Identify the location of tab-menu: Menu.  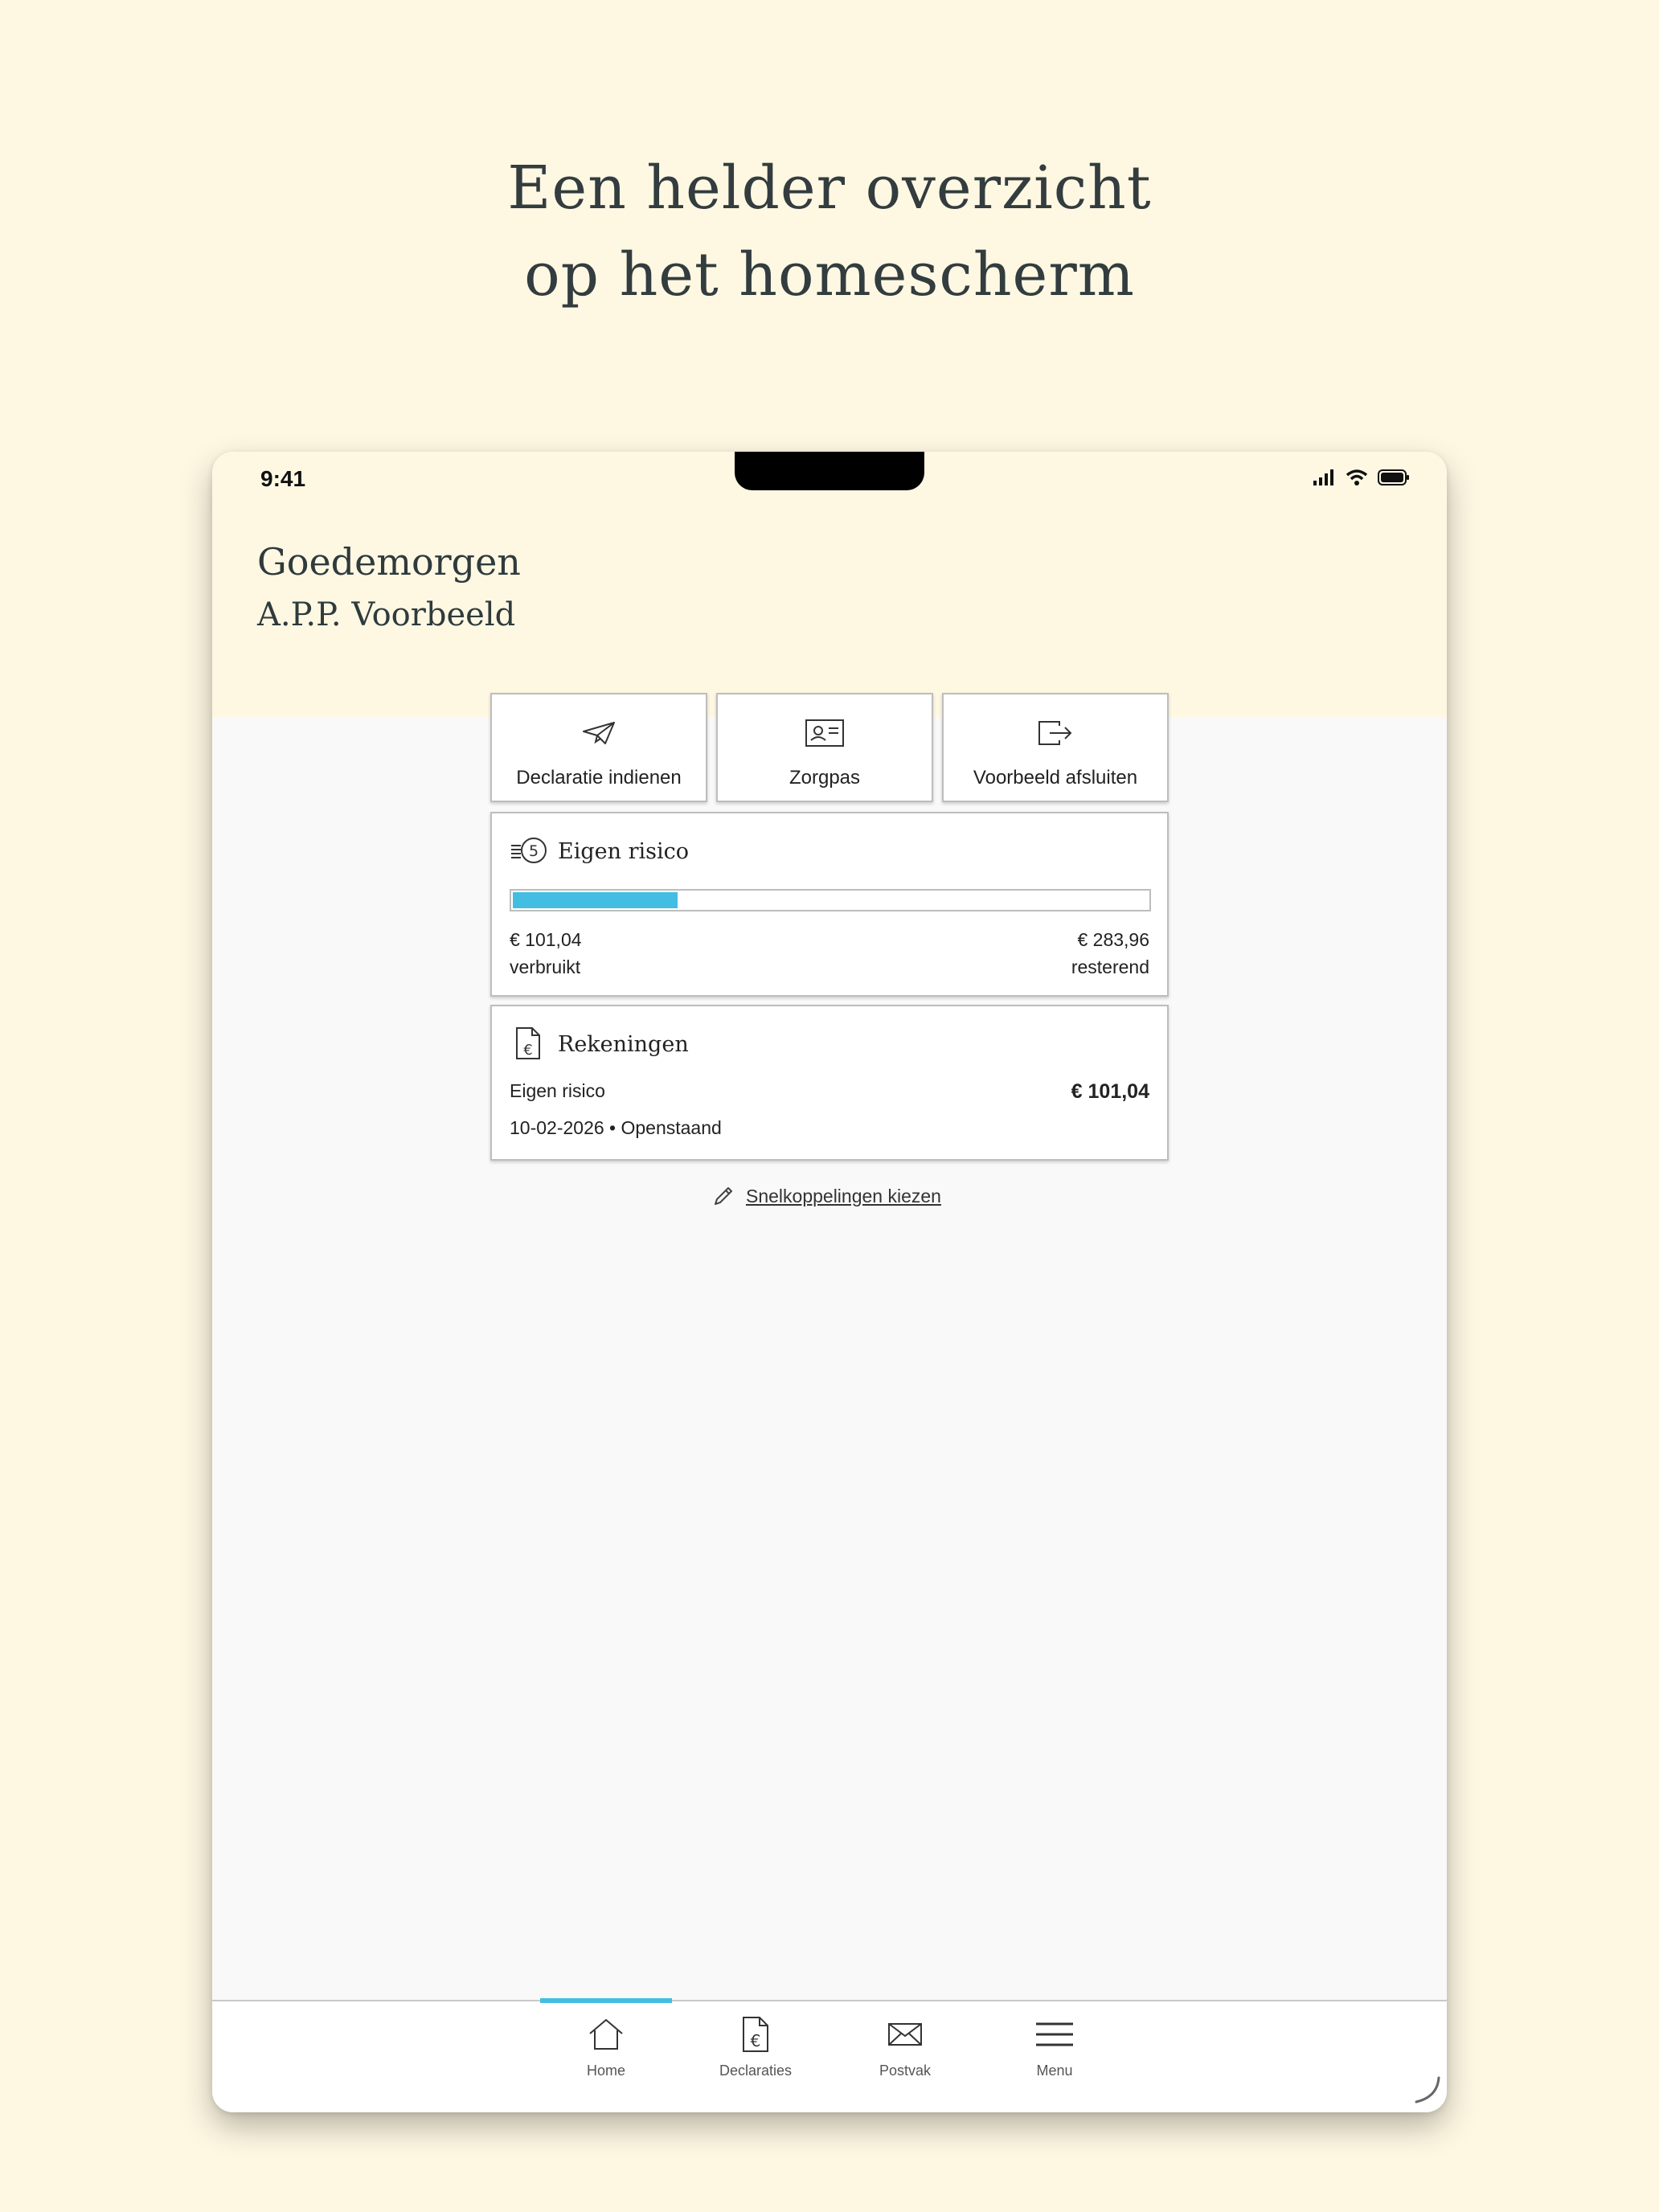
(1054, 2056).